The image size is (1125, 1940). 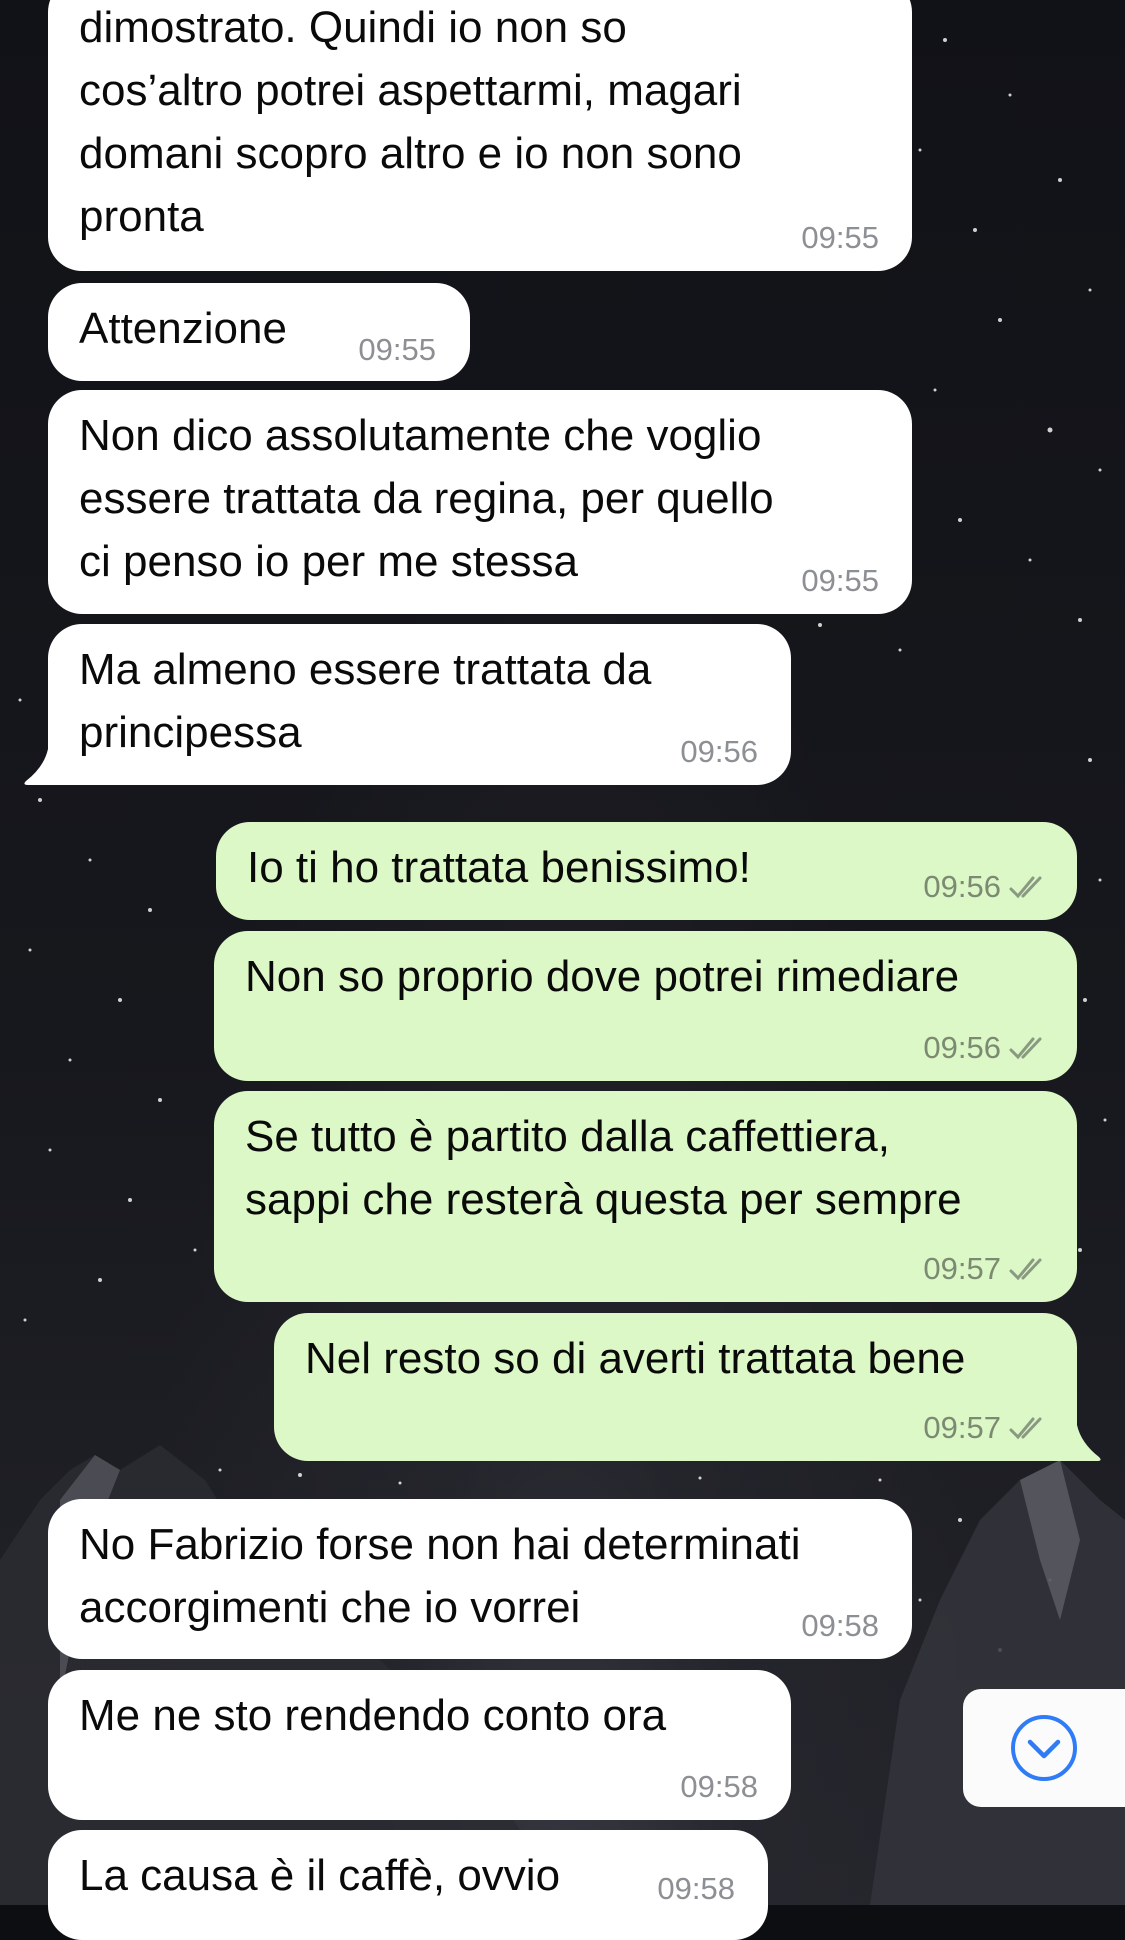 What do you see at coordinates (373, 1715) in the screenshot?
I see `message-text: Me ne sto rendendo conto ora` at bounding box center [373, 1715].